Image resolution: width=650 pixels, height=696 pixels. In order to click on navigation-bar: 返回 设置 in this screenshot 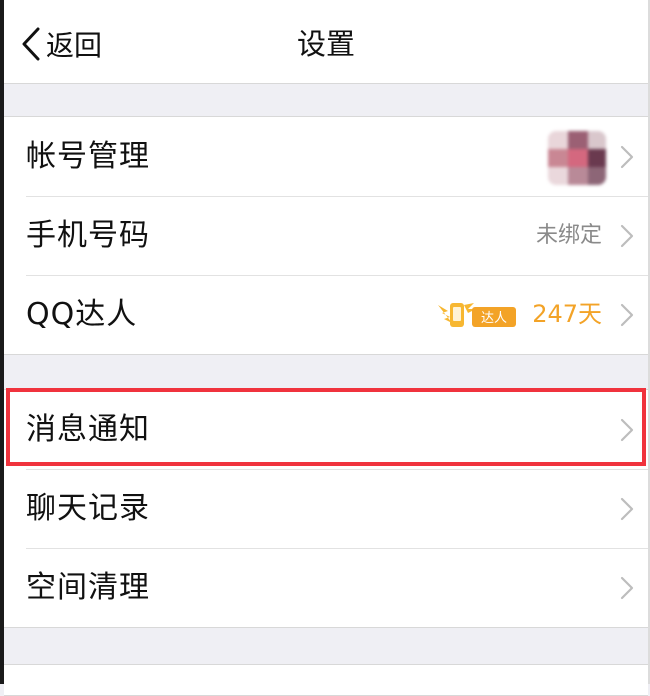, I will do `click(326, 42)`.